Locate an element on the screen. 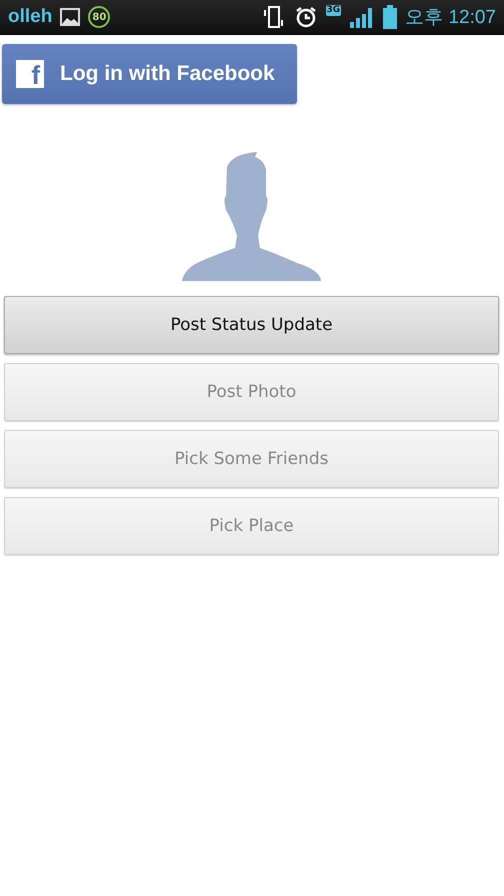 This screenshot has height=896, width=504. usage-badge: 80 is located at coordinates (99, 17).